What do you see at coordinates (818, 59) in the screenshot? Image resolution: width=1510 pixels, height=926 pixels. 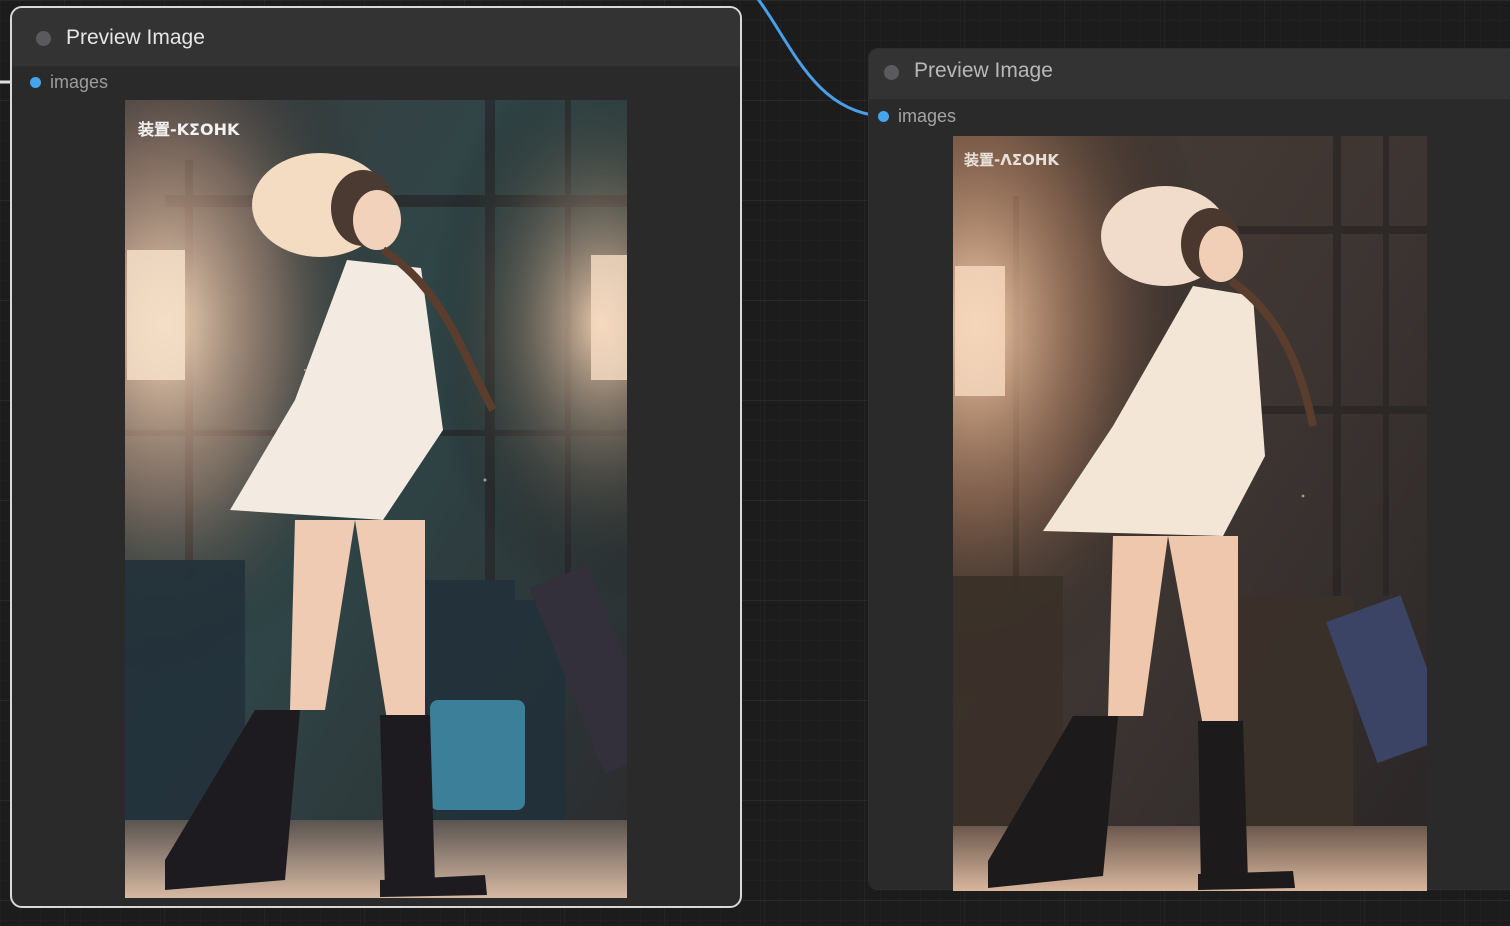 I see `link-right-input` at bounding box center [818, 59].